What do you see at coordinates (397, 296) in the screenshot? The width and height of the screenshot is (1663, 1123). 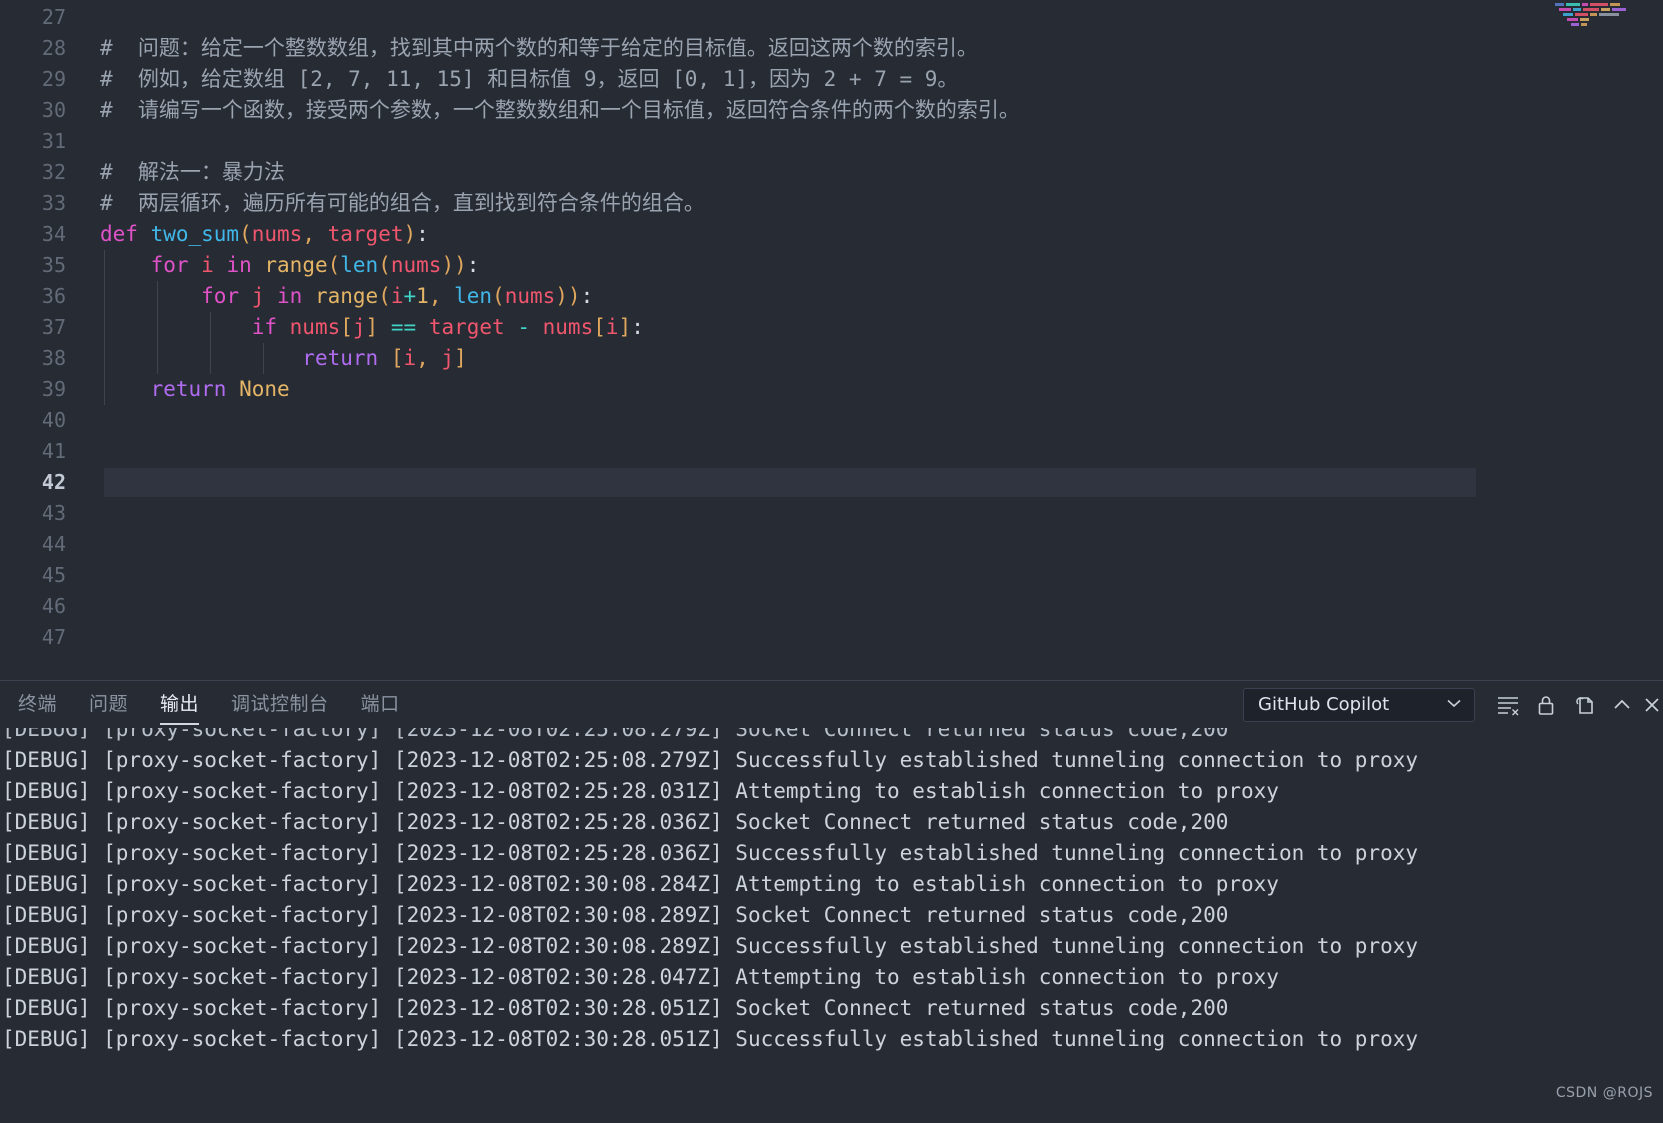 I see `code-token: i` at bounding box center [397, 296].